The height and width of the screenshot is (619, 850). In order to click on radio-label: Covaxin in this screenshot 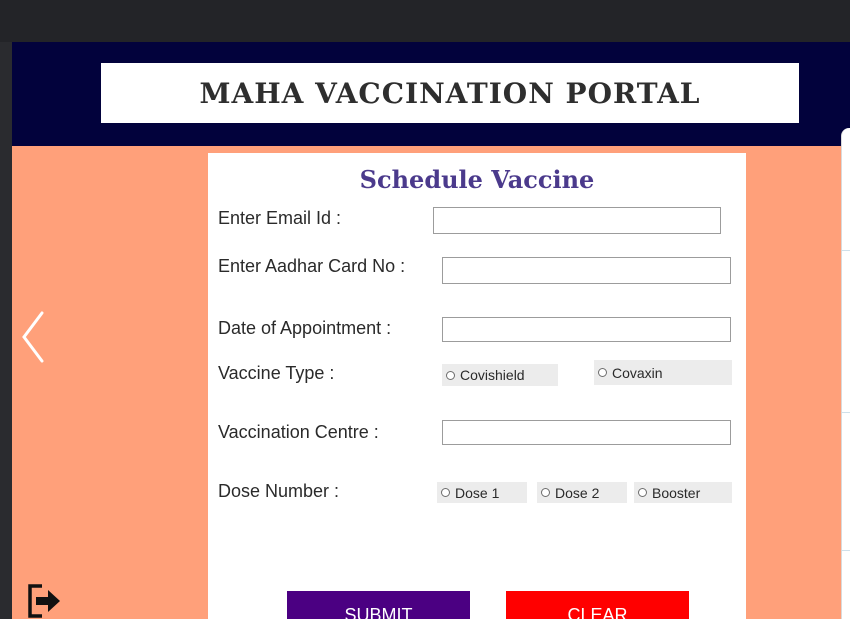, I will do `click(637, 372)`.